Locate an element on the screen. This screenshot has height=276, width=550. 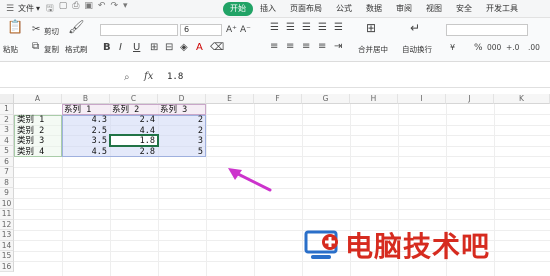
row-header-12: 12 is located at coordinates (7, 224).